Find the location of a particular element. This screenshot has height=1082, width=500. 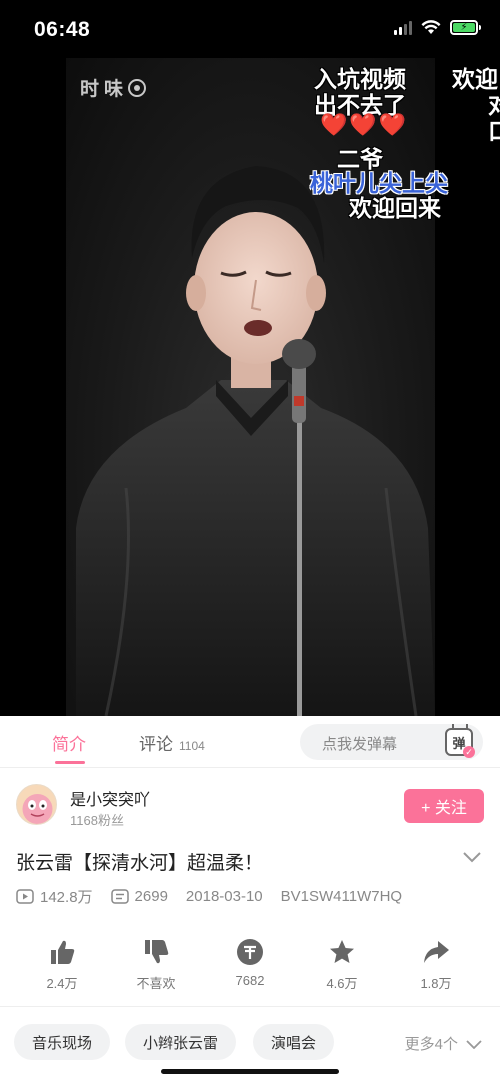

action-bar: 2.4万 不喜欢 7682 4.6万 1.8万 is located at coordinates (250, 968).